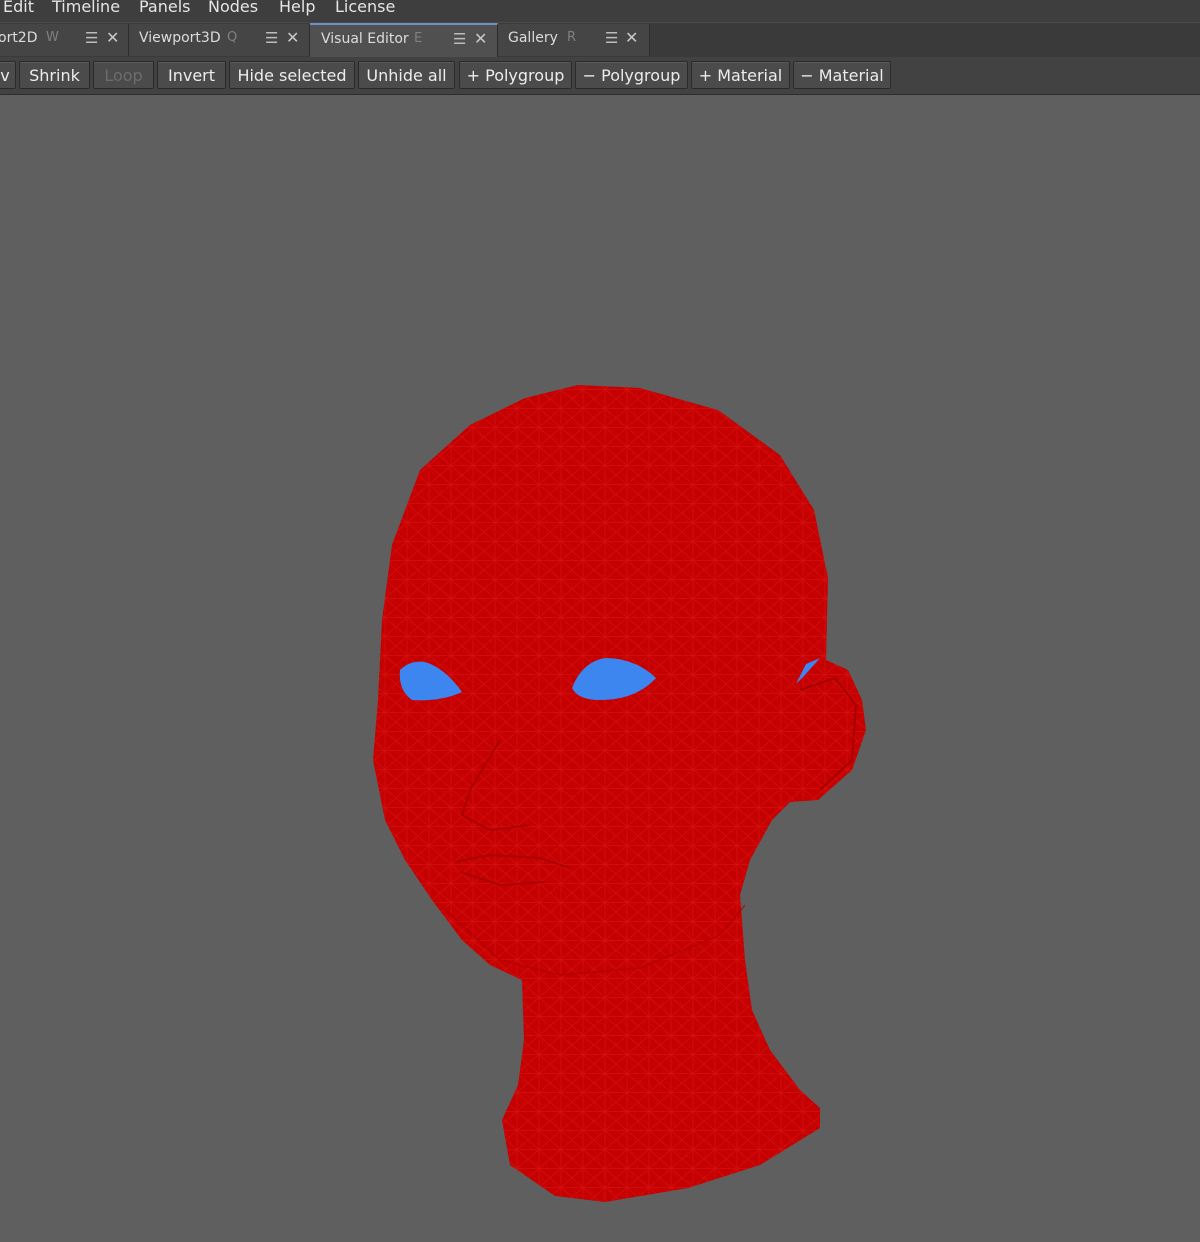 The width and height of the screenshot is (1200, 1242). What do you see at coordinates (842, 75) in the screenshot?
I see `remove-material-button: − Material` at bounding box center [842, 75].